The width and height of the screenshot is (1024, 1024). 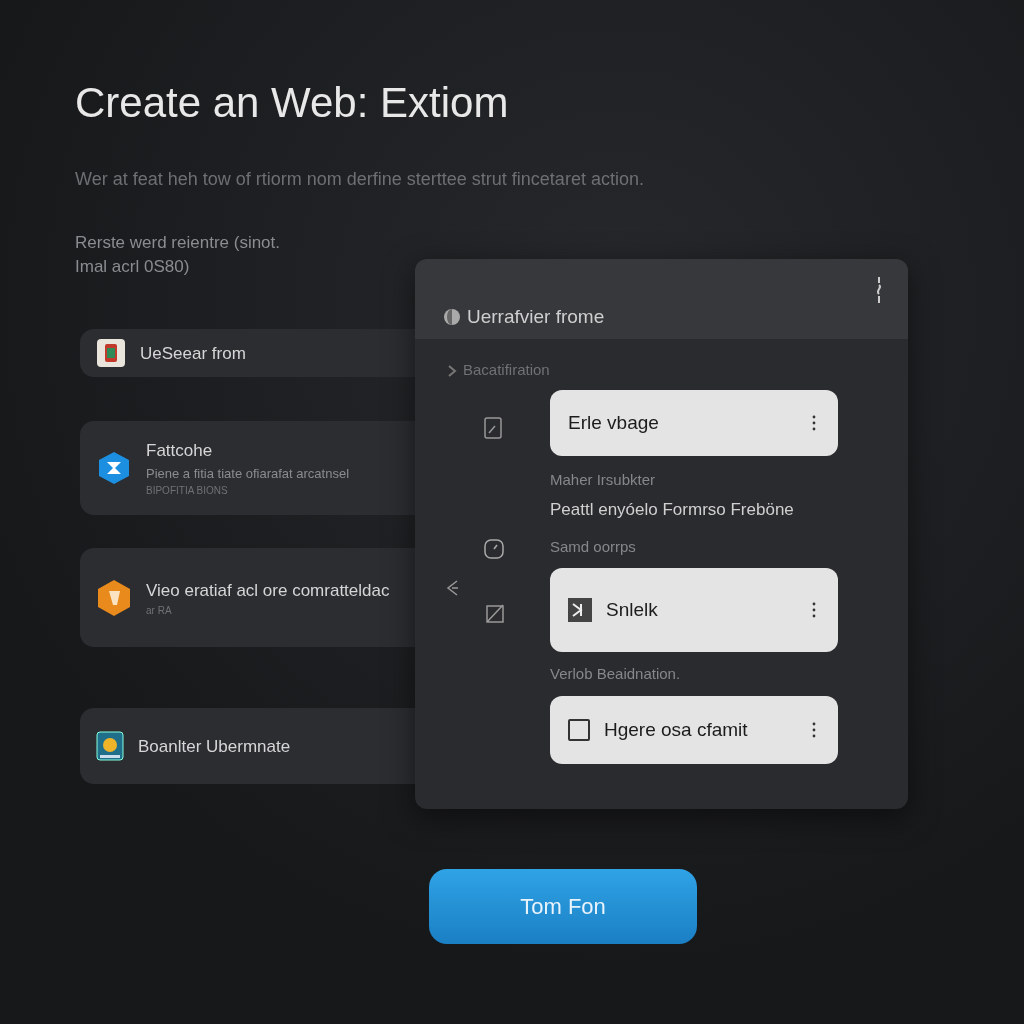 What do you see at coordinates (603, 479) in the screenshot?
I see `field-label: Maher Irsubkter` at bounding box center [603, 479].